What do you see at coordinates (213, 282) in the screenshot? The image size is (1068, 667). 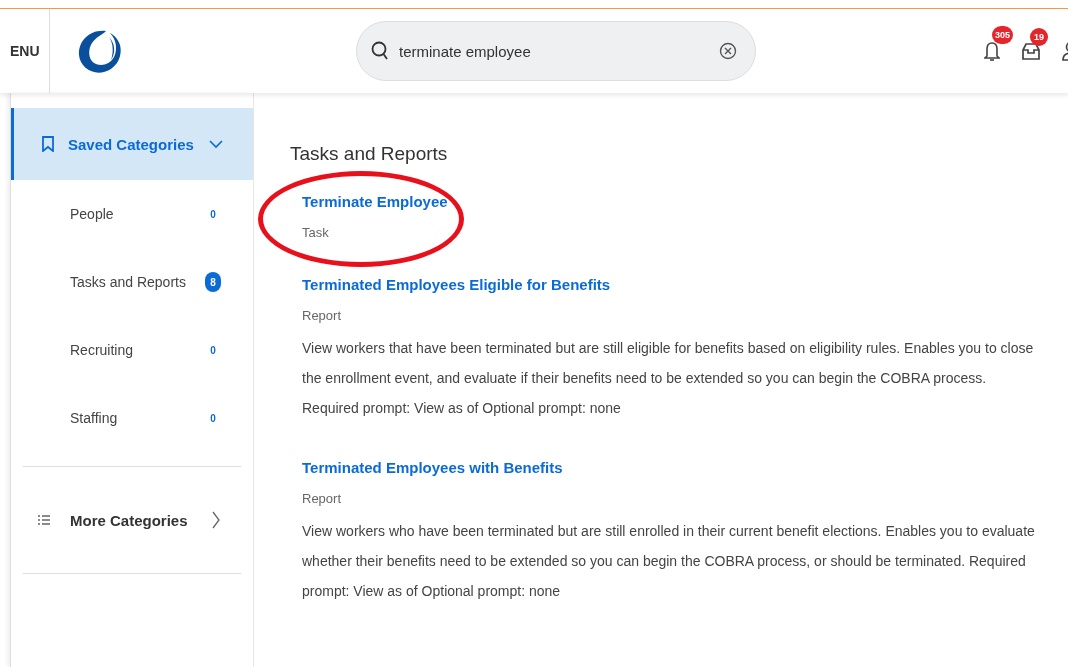 I see `category-count: 8` at bounding box center [213, 282].